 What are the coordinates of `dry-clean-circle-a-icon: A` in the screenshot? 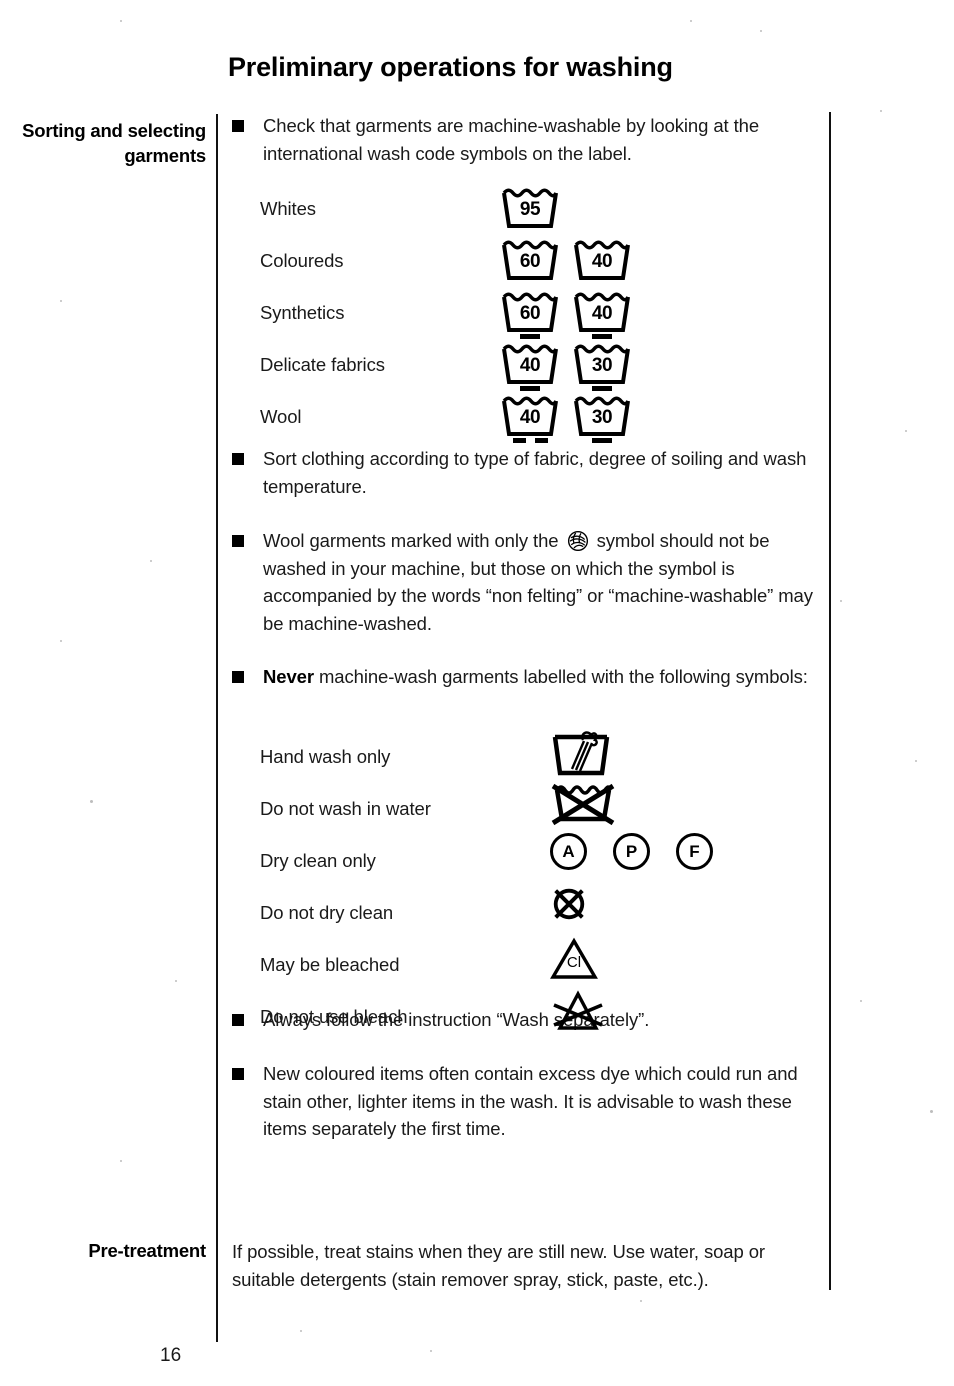 It's located at (568, 851).